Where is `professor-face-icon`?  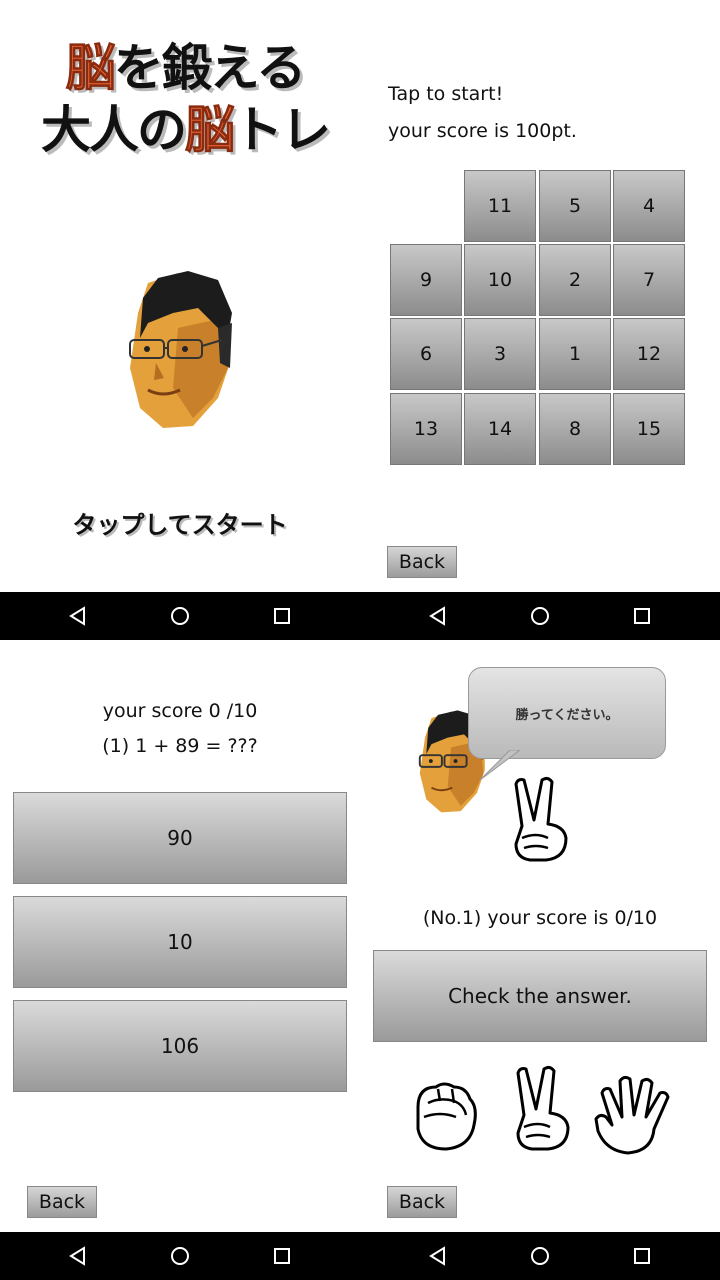 professor-face-icon is located at coordinates (180, 349).